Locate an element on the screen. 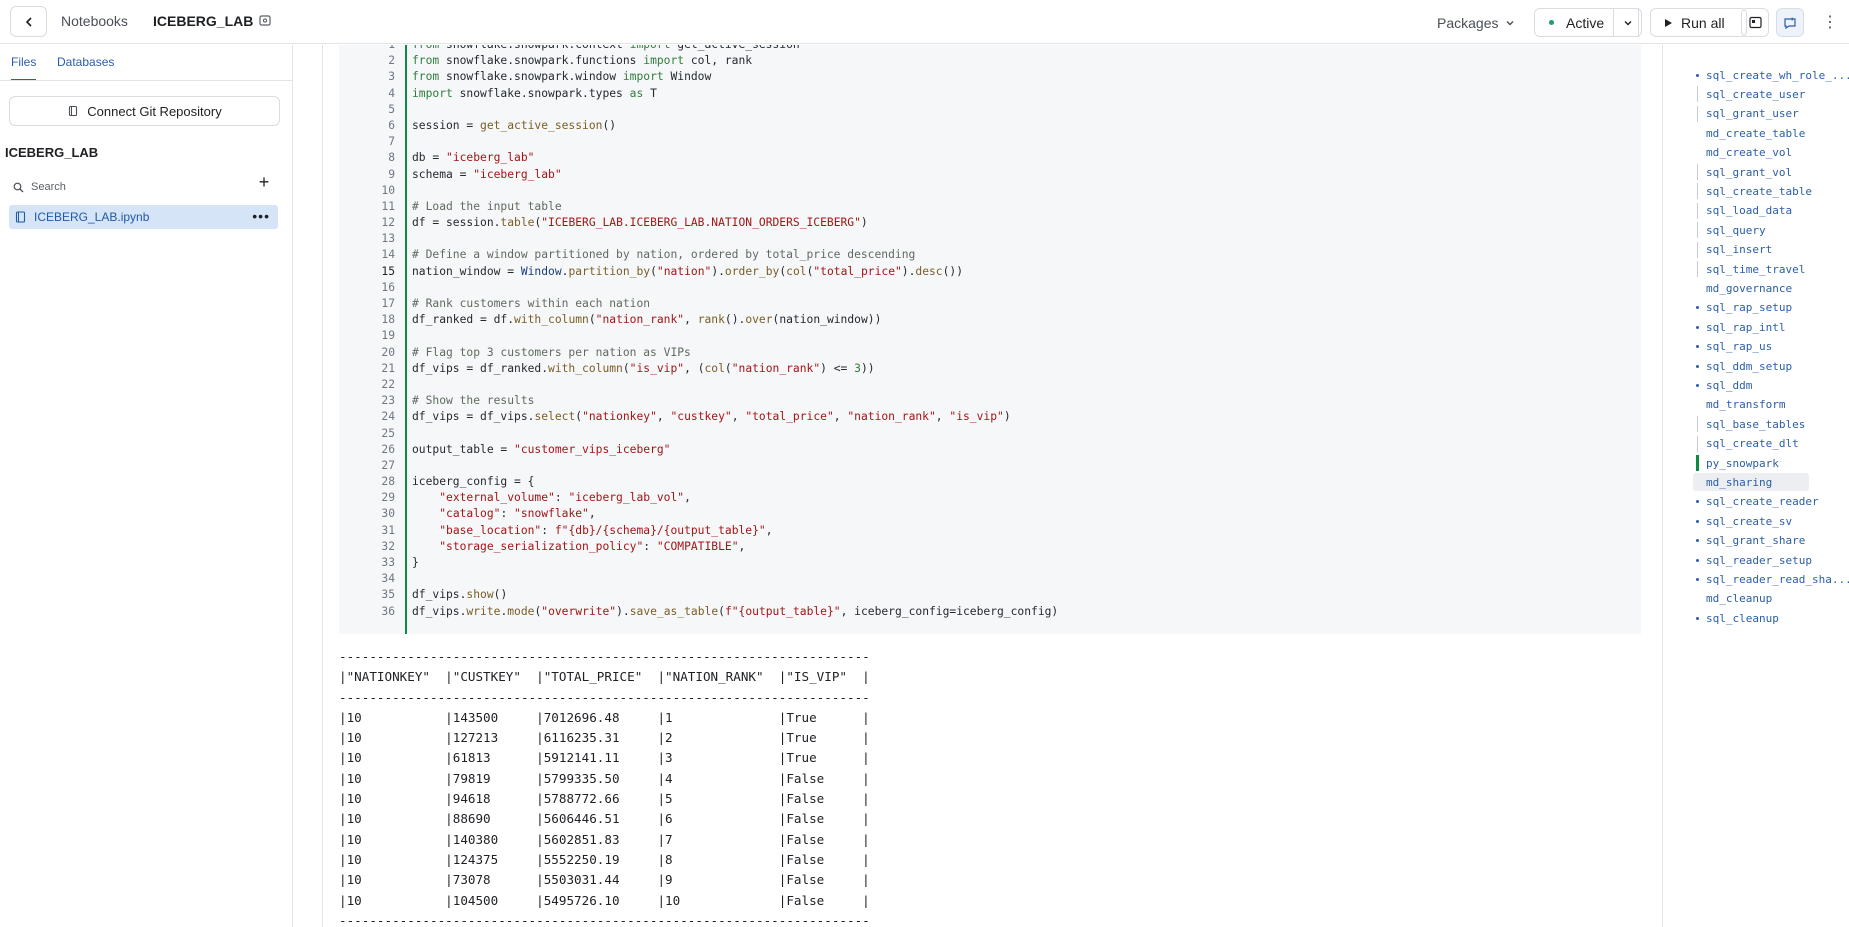 The height and width of the screenshot is (927, 1849). outline-item-sql-create-dlt: sql_create_dlt is located at coordinates (1752, 444).